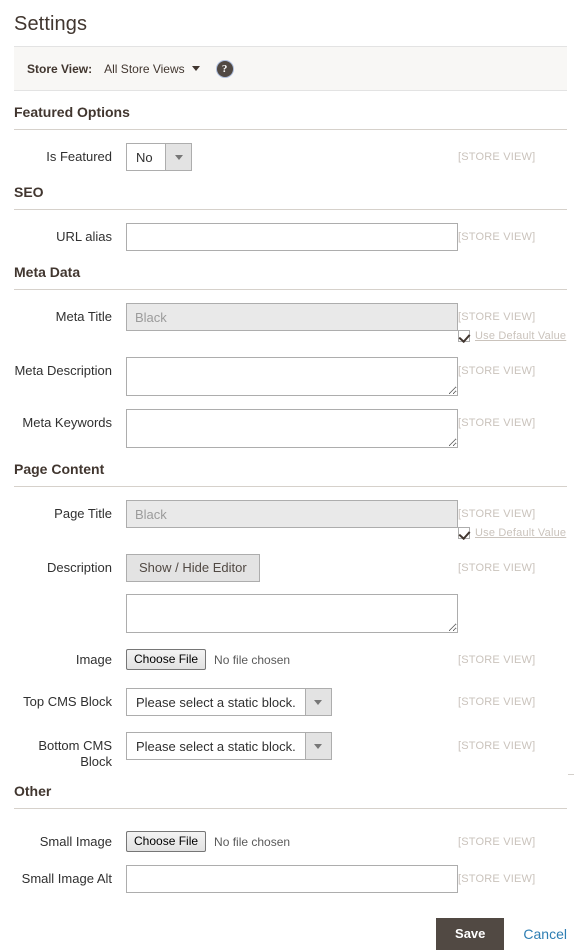  Describe the element at coordinates (571, 774) in the screenshot. I see `scrollbar-tick` at that location.